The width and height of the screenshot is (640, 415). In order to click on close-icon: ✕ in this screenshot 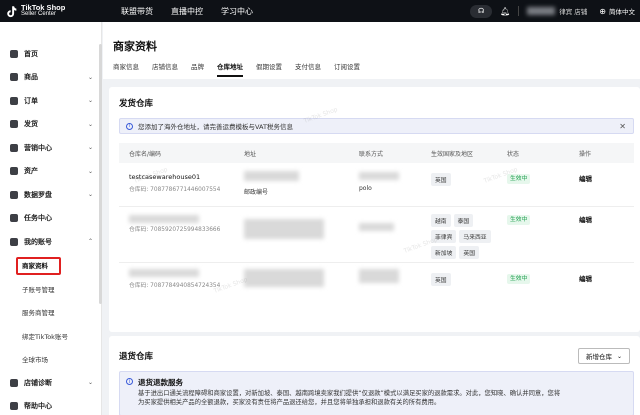, I will do `click(622, 126)`.